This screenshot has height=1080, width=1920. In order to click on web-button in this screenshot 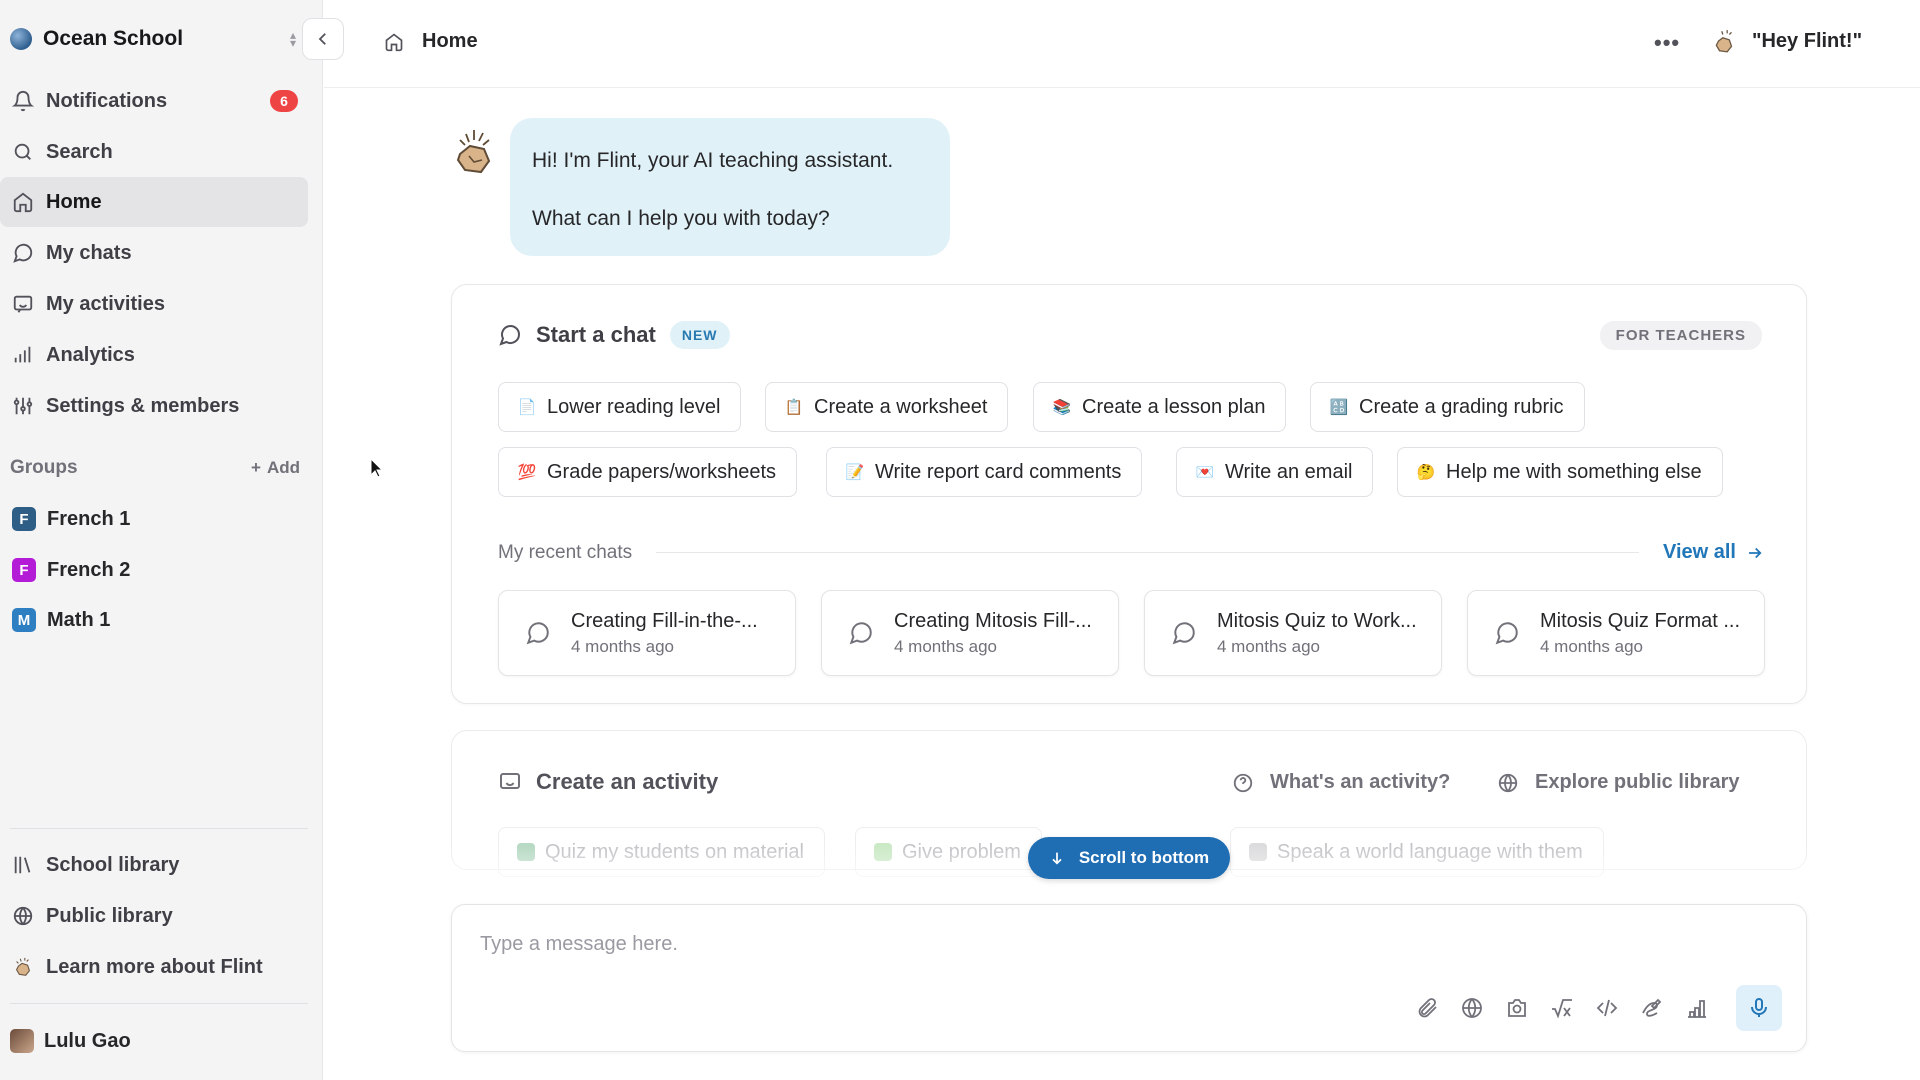, I will do `click(1472, 1008)`.